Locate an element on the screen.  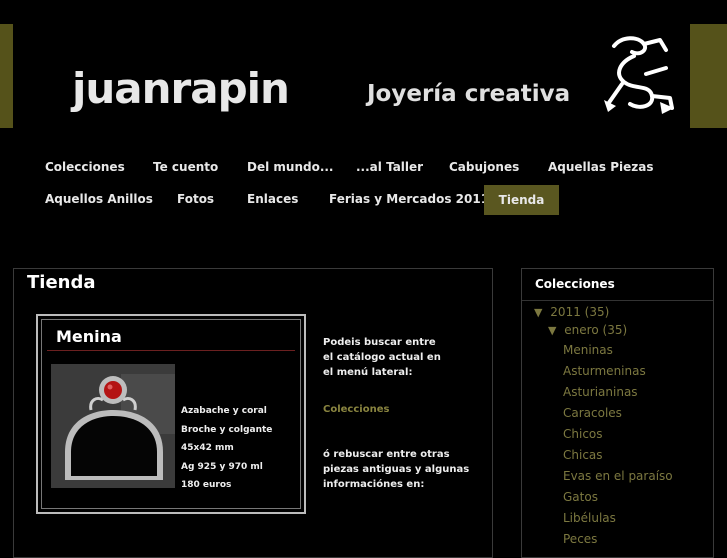
product-photo is located at coordinates (113, 426).